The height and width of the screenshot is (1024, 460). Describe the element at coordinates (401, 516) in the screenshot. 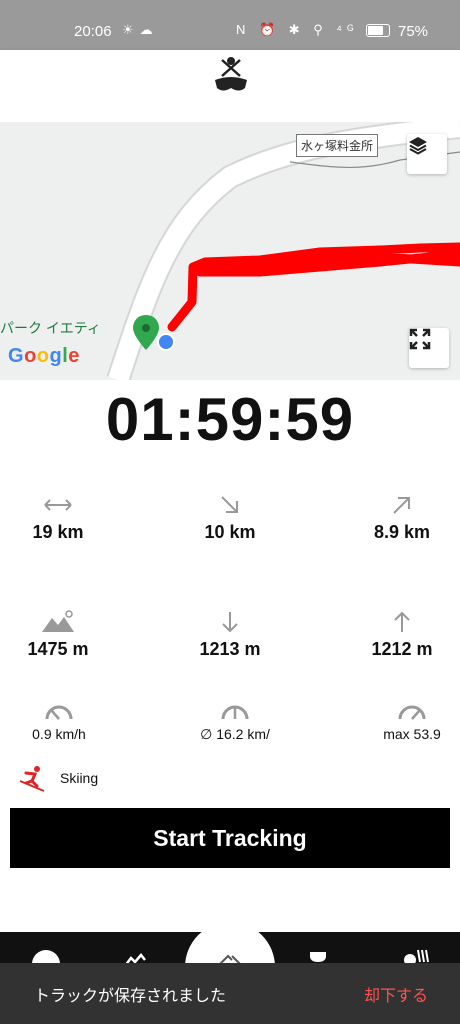

I see `uphill-distance-stat: 8.9 km` at that location.